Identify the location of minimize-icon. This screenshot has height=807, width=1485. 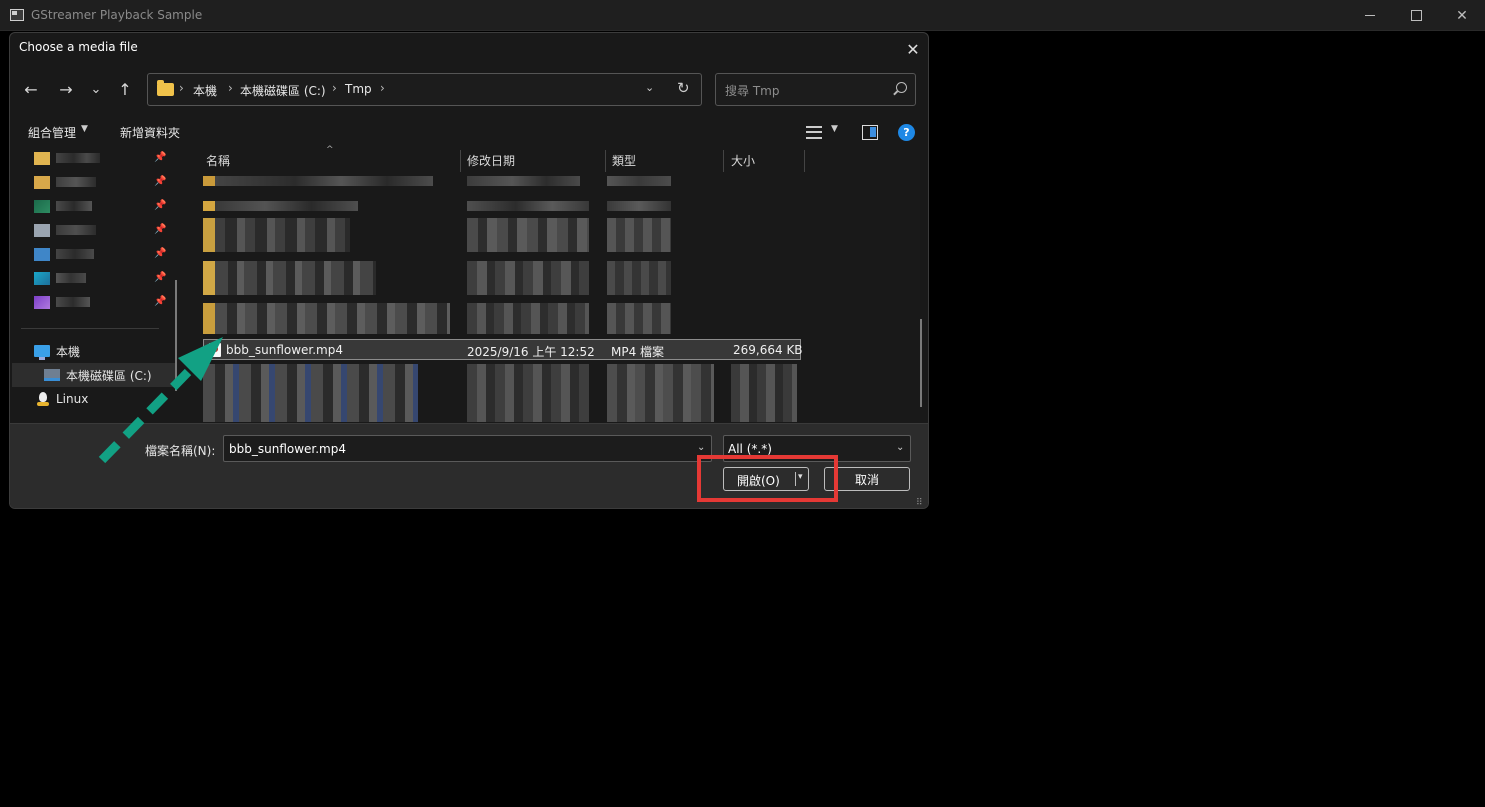
(1370, 15).